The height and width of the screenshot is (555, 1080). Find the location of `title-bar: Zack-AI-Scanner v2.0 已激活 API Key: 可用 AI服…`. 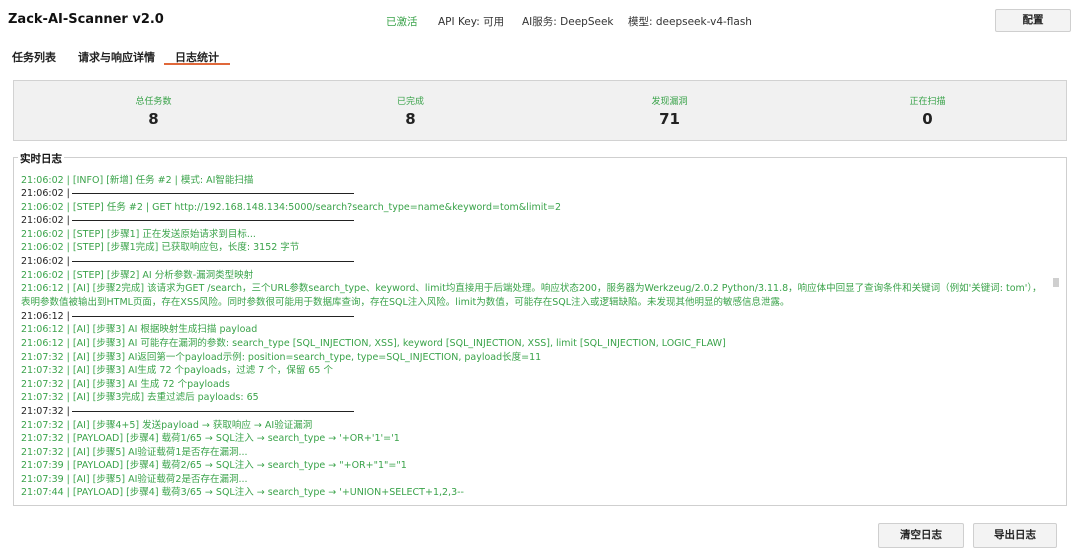

title-bar: Zack-AI-Scanner v2.0 已激活 API Key: 可用 AI服… is located at coordinates (540, 20).